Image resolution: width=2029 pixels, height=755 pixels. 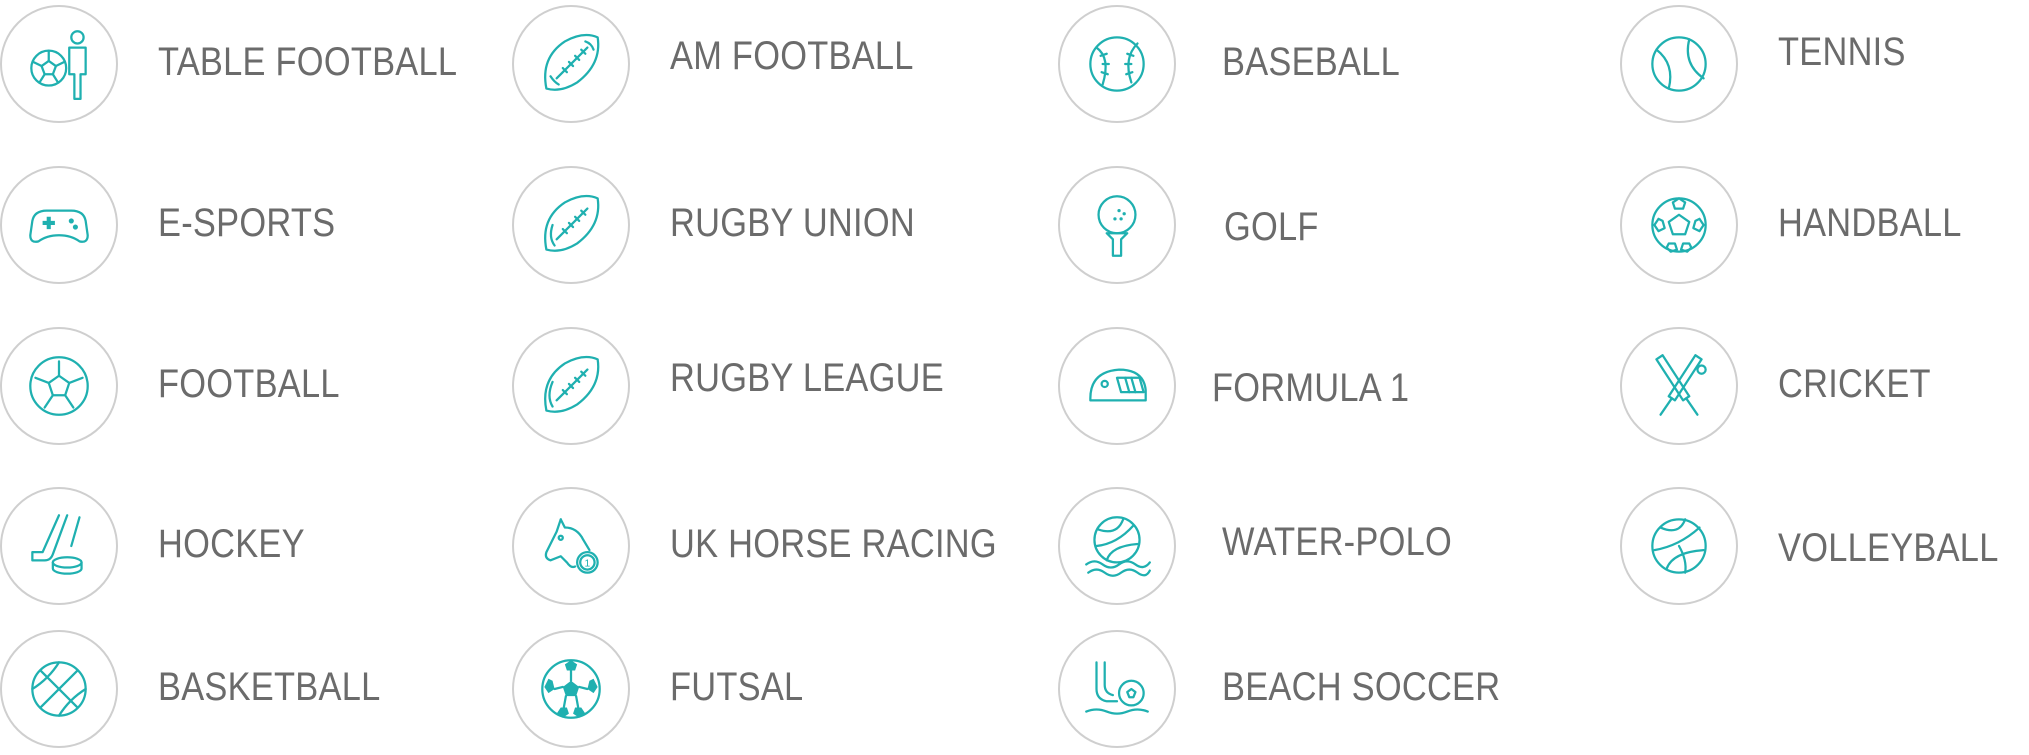 I want to click on sport-item-am-football: AM FOOTBALL, so click(x=752, y=65).